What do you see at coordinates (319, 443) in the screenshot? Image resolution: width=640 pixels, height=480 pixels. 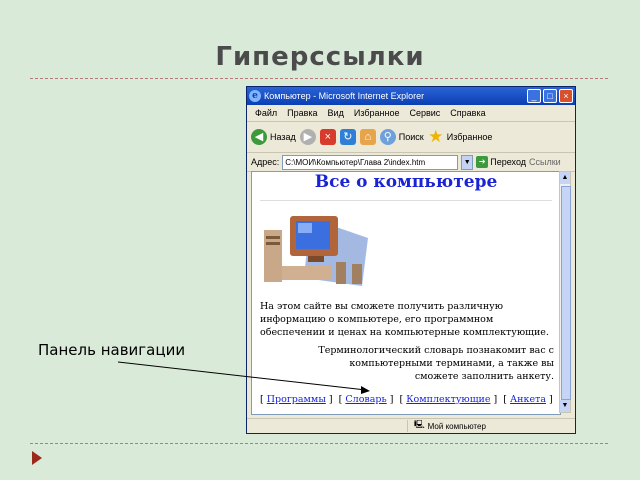 I see `bottom-divider` at bounding box center [319, 443].